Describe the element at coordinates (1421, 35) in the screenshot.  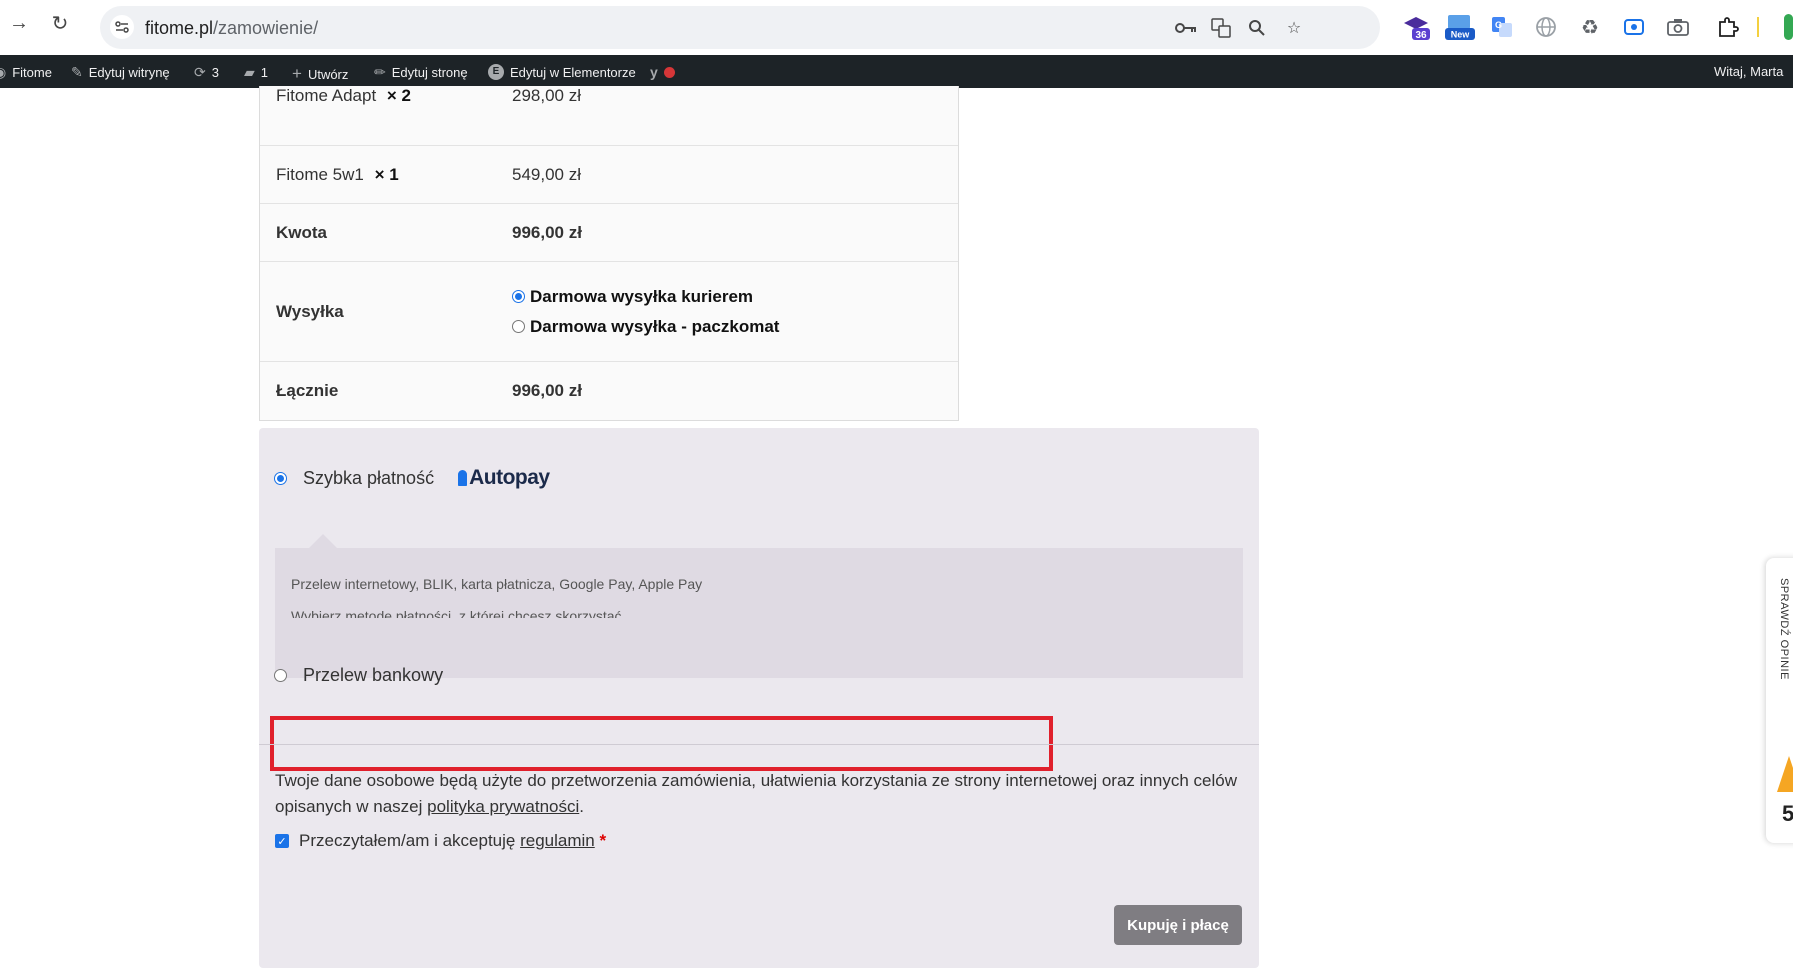
I see `extension-badge-count: 36` at that location.